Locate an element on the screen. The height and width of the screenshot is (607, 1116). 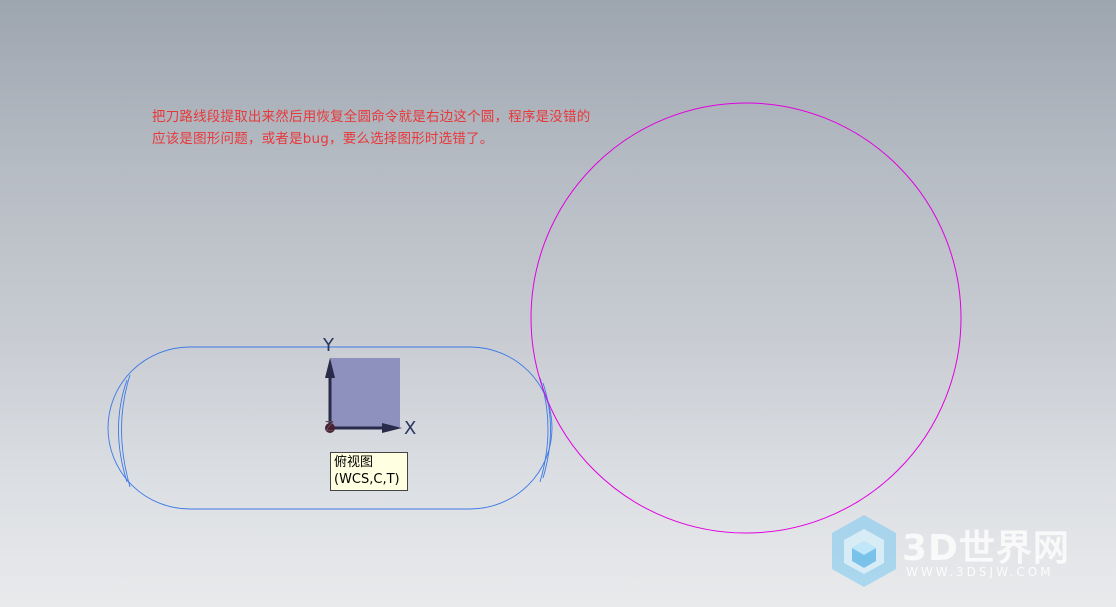
x-axis-label: X is located at coordinates (410, 428).